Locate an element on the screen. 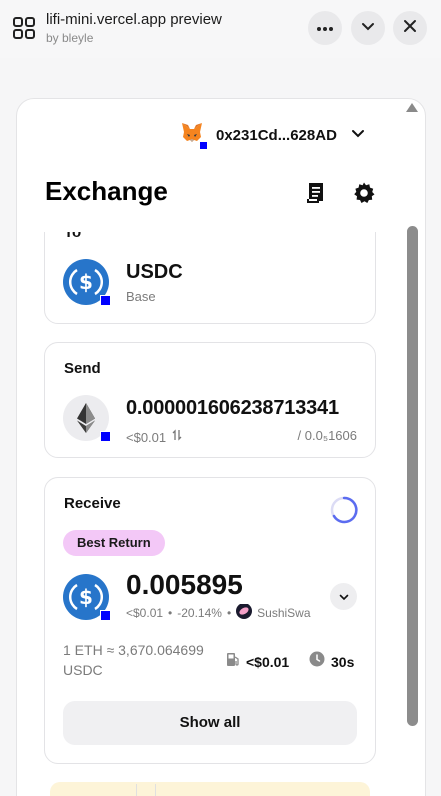  close-button is located at coordinates (410, 28).